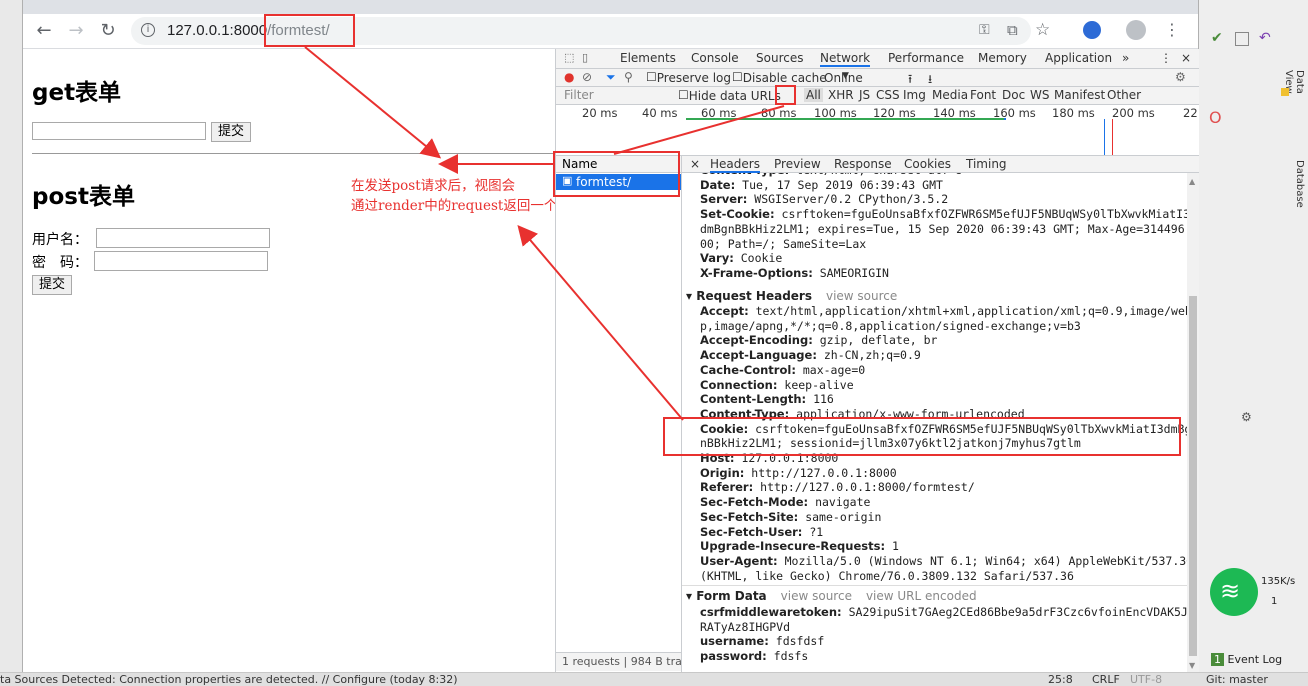  I want to click on arrow-cookie, so click(600, 322).